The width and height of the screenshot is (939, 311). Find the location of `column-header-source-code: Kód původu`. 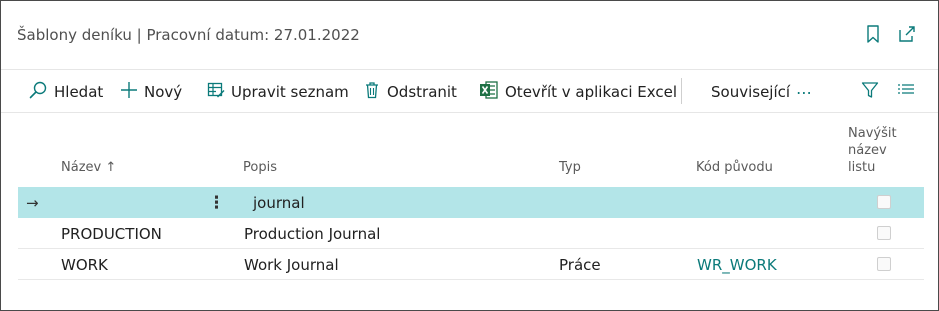

column-header-source-code: Kód původu is located at coordinates (734, 167).